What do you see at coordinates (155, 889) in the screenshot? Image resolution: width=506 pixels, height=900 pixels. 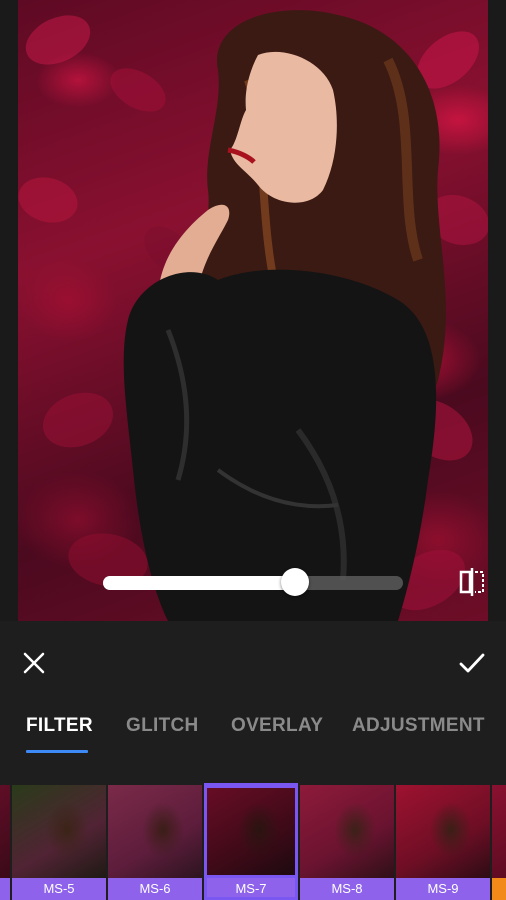 I see `filter-label: MS-6` at bounding box center [155, 889].